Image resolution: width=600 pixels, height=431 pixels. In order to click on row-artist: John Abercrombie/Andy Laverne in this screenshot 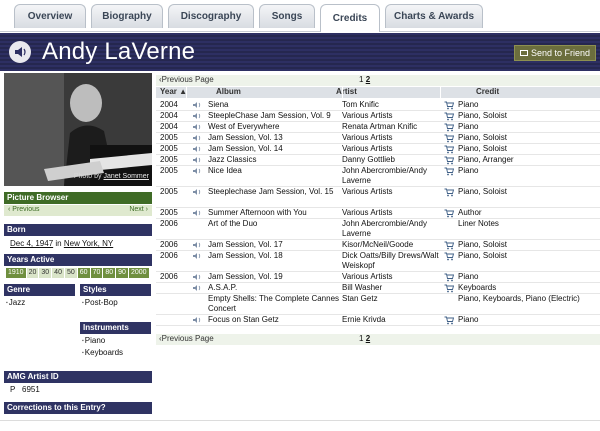, I will do `click(392, 229)`.